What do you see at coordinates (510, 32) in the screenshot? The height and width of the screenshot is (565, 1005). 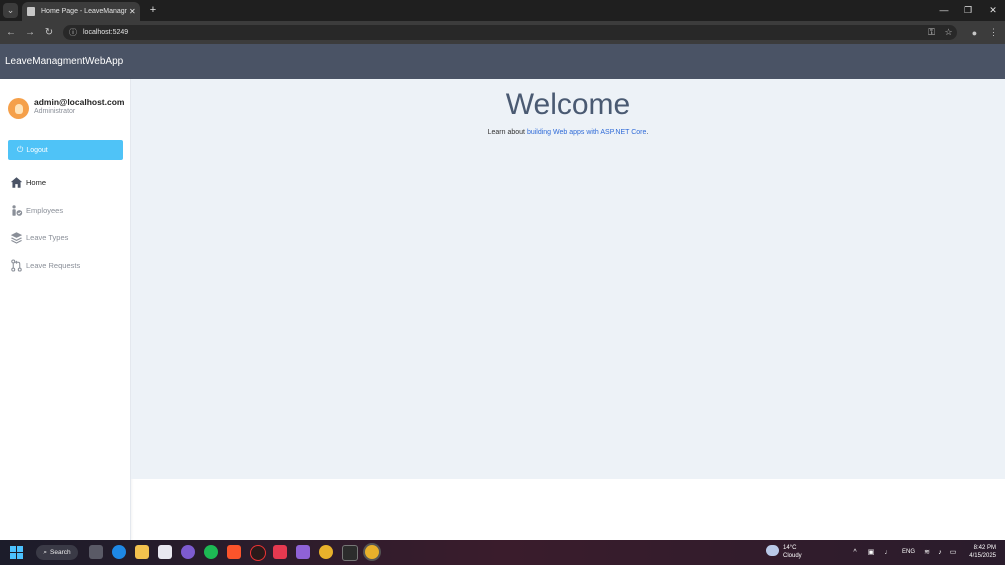 I see `address-bar: ⓘ localhost:5249` at bounding box center [510, 32].